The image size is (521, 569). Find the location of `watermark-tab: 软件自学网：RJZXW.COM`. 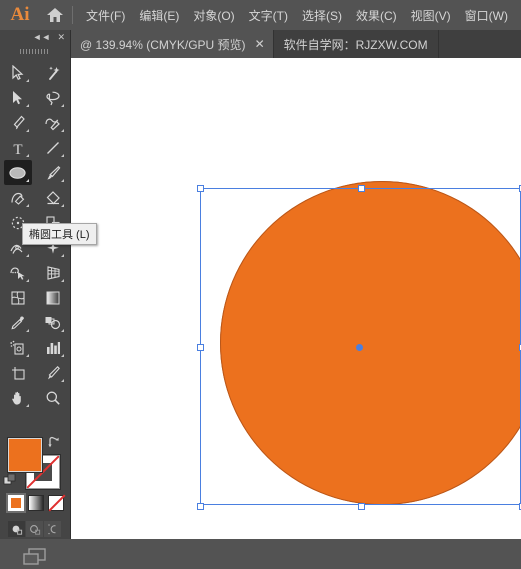

watermark-tab: 软件自学网：RJZXW.COM is located at coordinates (356, 44).